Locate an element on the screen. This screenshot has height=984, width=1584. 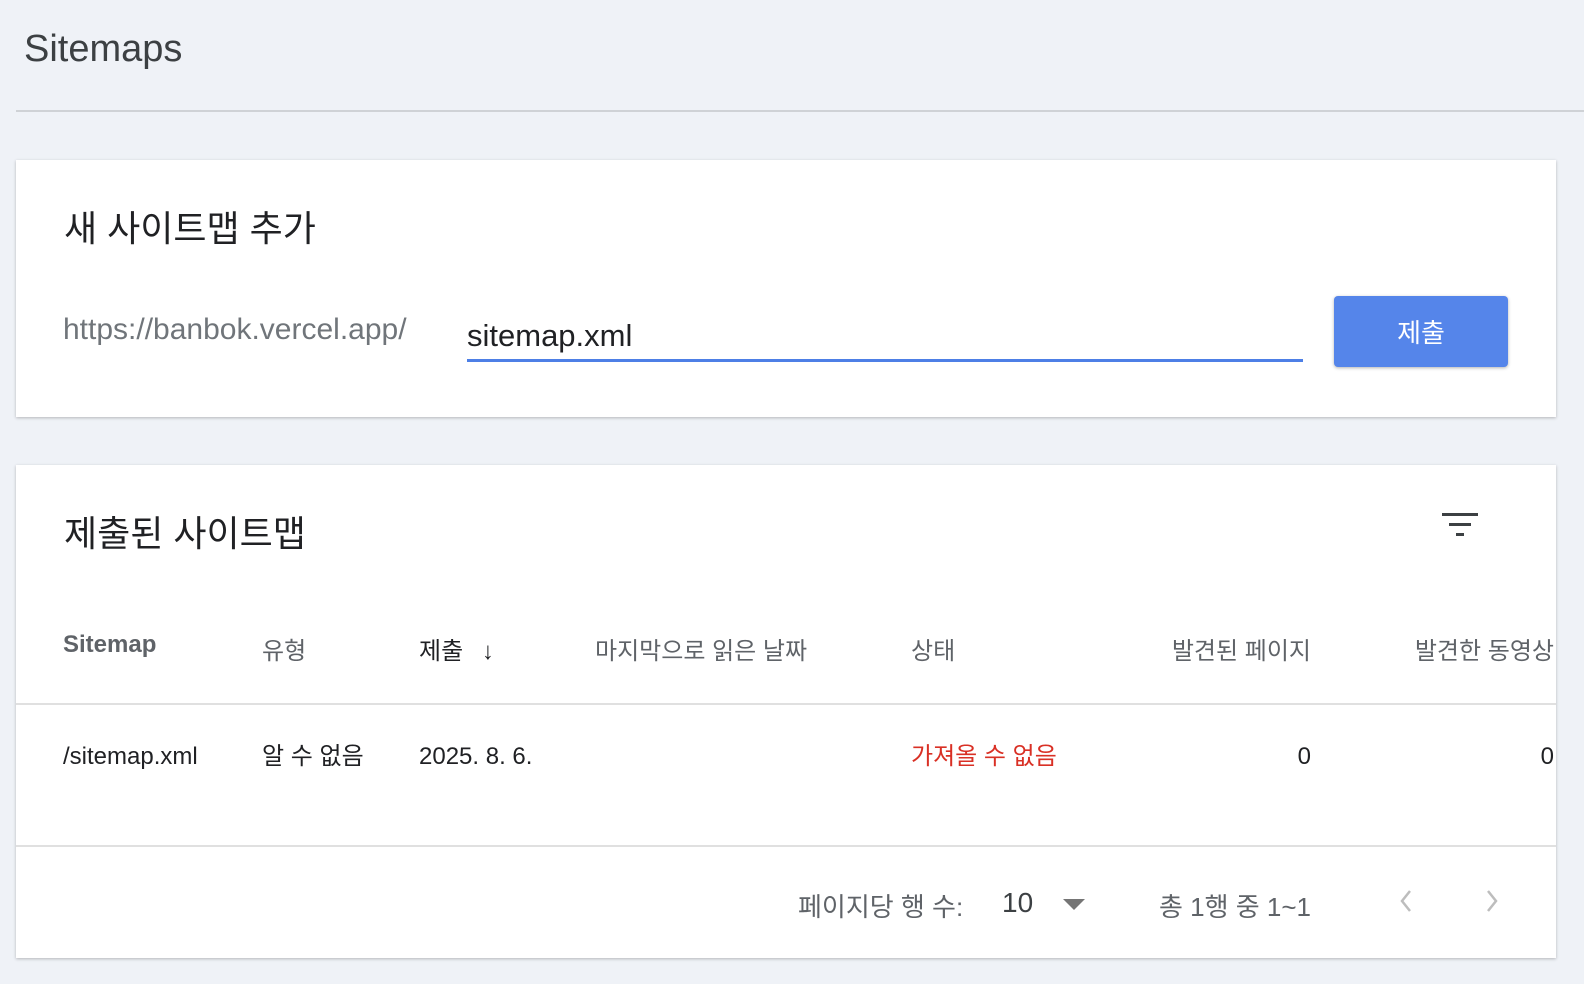
add-sitemap-title: 새 사이트맵 추가 is located at coordinates (190, 228).